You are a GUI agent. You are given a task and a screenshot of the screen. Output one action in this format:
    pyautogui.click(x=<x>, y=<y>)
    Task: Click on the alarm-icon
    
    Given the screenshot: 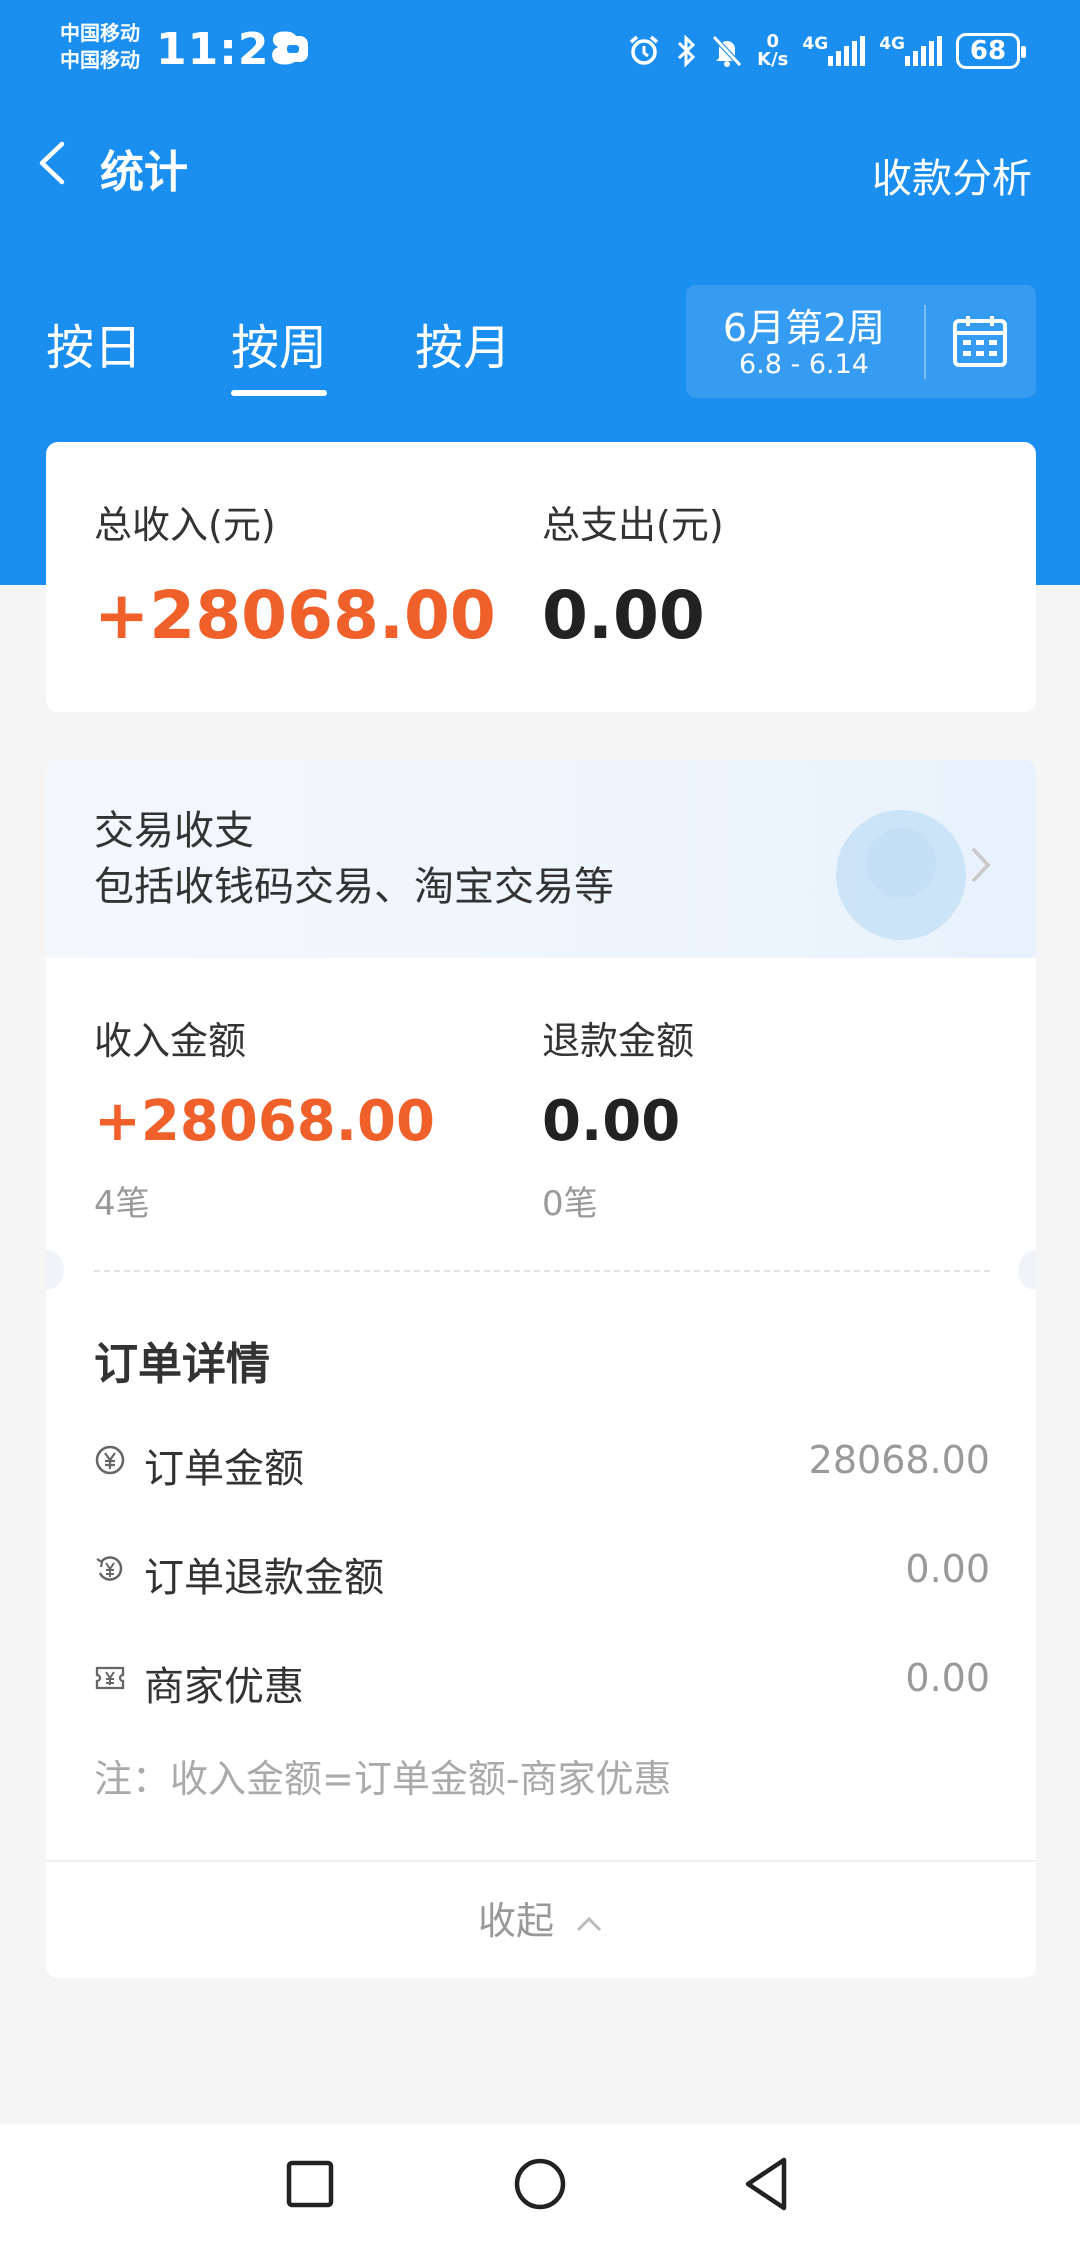 What is the action you would take?
    pyautogui.click(x=644, y=51)
    